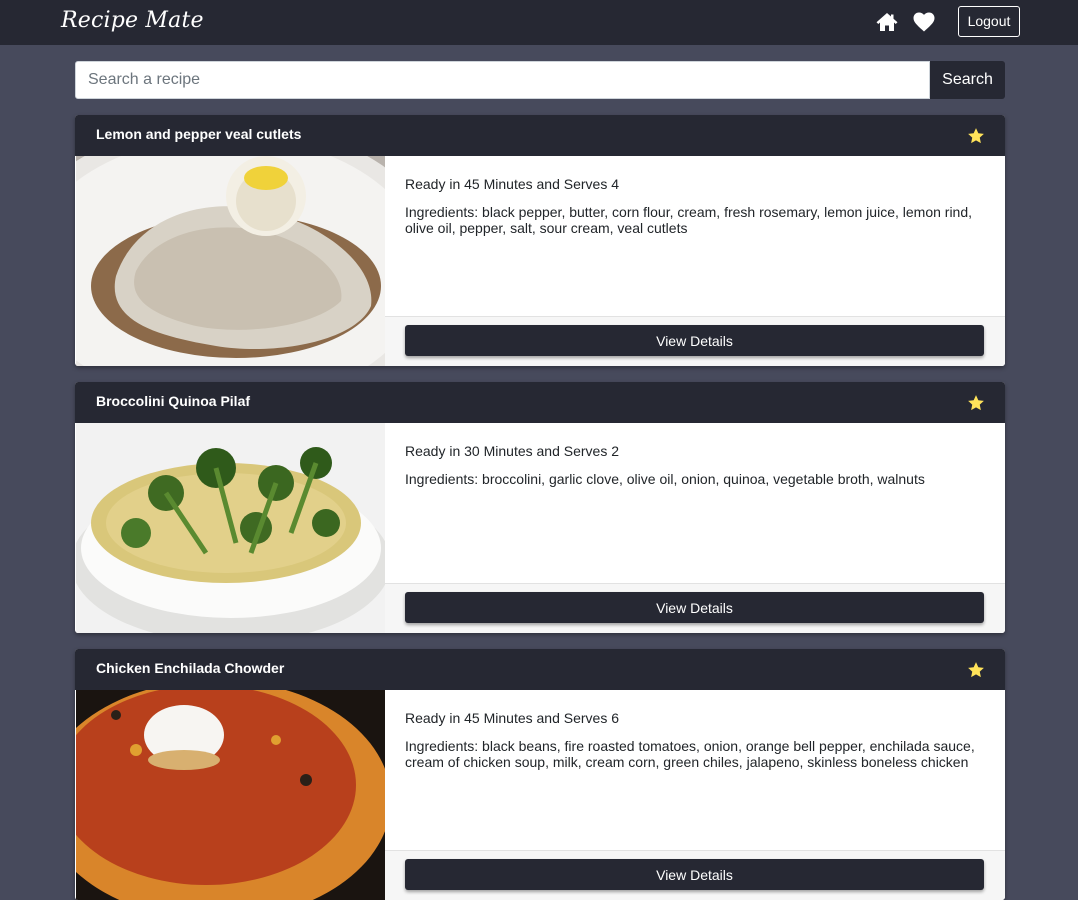 The height and width of the screenshot is (900, 1078). What do you see at coordinates (173, 401) in the screenshot?
I see `recipe-title: Broccolini Quinoa Pilaf` at bounding box center [173, 401].